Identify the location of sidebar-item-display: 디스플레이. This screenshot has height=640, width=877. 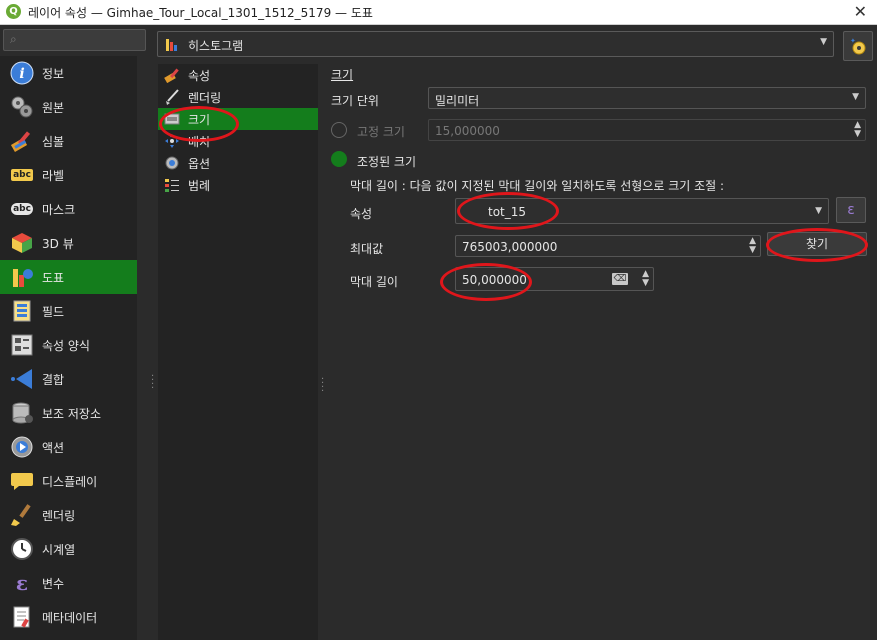
(68, 481).